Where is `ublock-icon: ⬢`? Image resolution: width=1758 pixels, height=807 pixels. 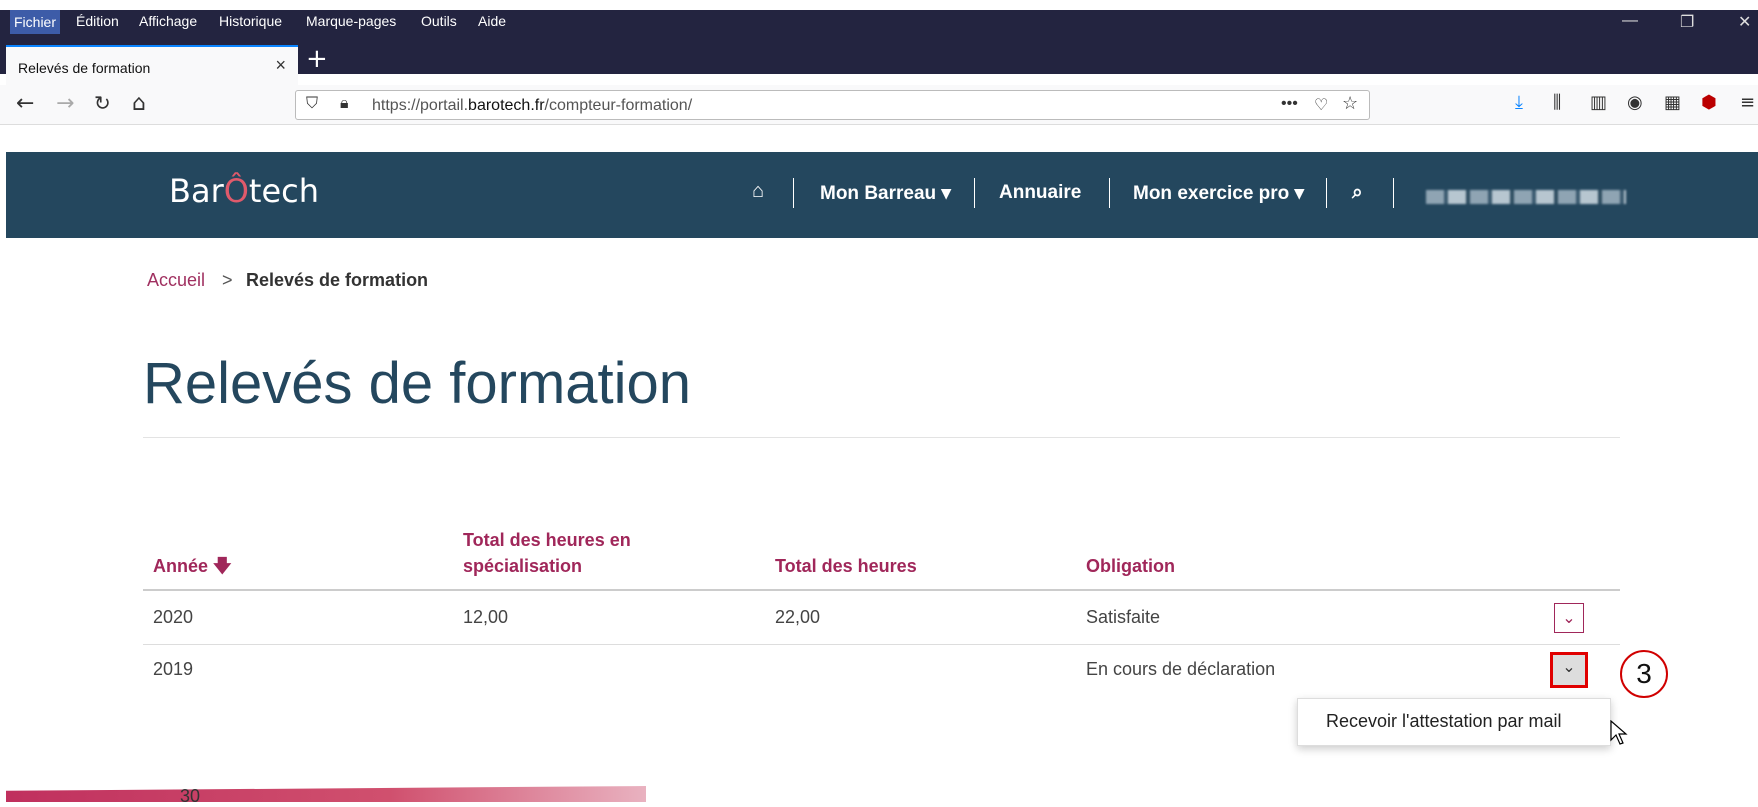
ublock-icon: ⬢ is located at coordinates (1709, 102).